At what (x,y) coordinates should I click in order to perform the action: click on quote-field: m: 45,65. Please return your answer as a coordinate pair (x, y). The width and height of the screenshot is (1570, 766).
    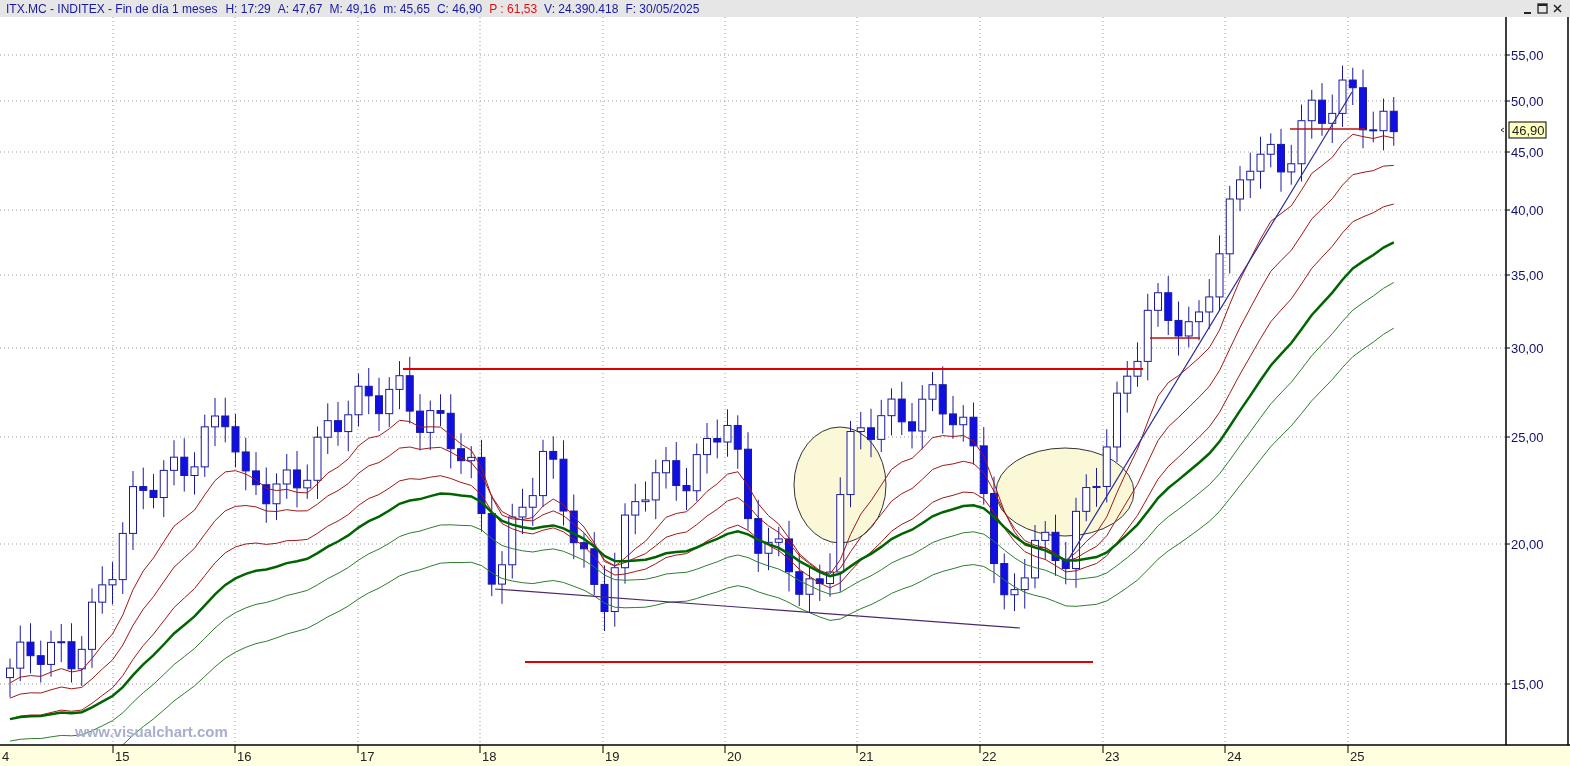
    Looking at the image, I should click on (406, 8).